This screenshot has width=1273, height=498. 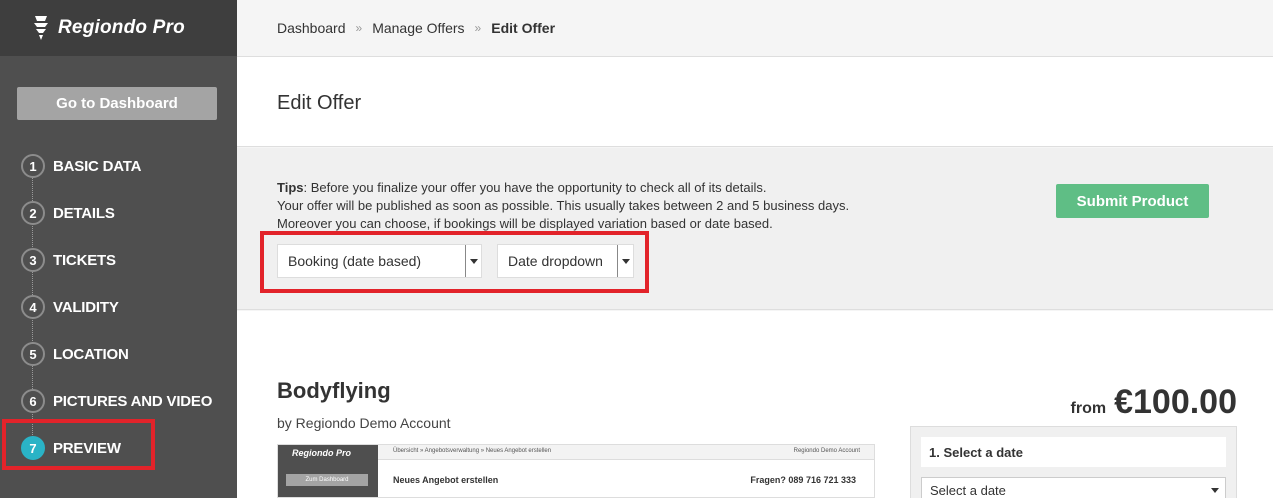 What do you see at coordinates (84, 260) in the screenshot?
I see `step-label: TICKETS` at bounding box center [84, 260].